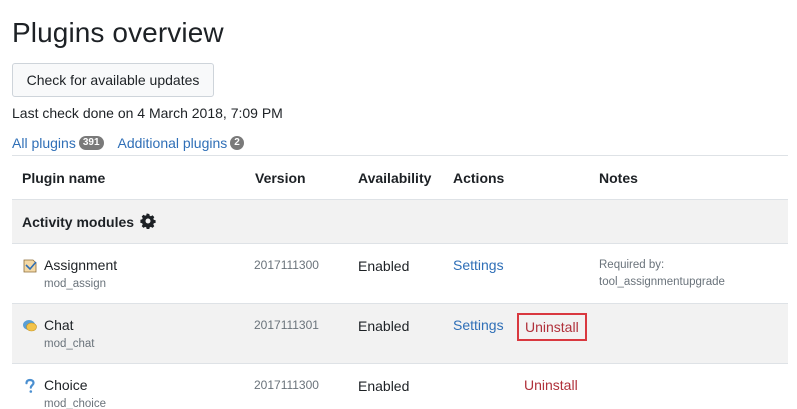 The image size is (797, 409). Describe the element at coordinates (148, 221) in the screenshot. I see `gear-icon` at that location.